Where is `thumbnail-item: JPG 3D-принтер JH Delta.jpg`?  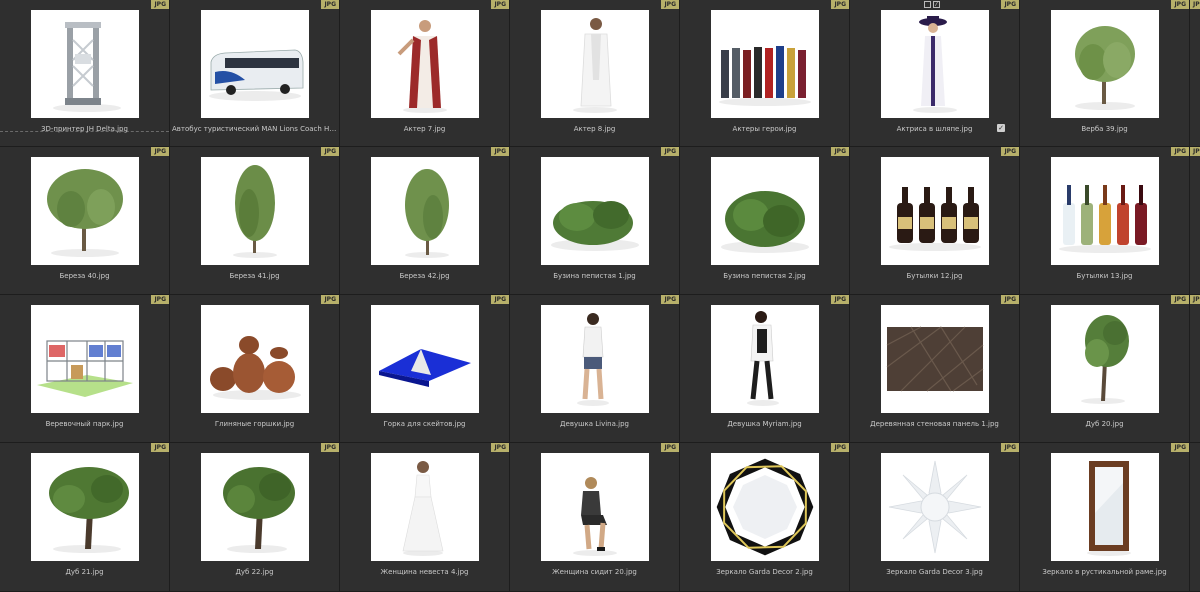
thumbnail-item: JPG 3D-принтер JH Delta.jpg is located at coordinates (85, 73).